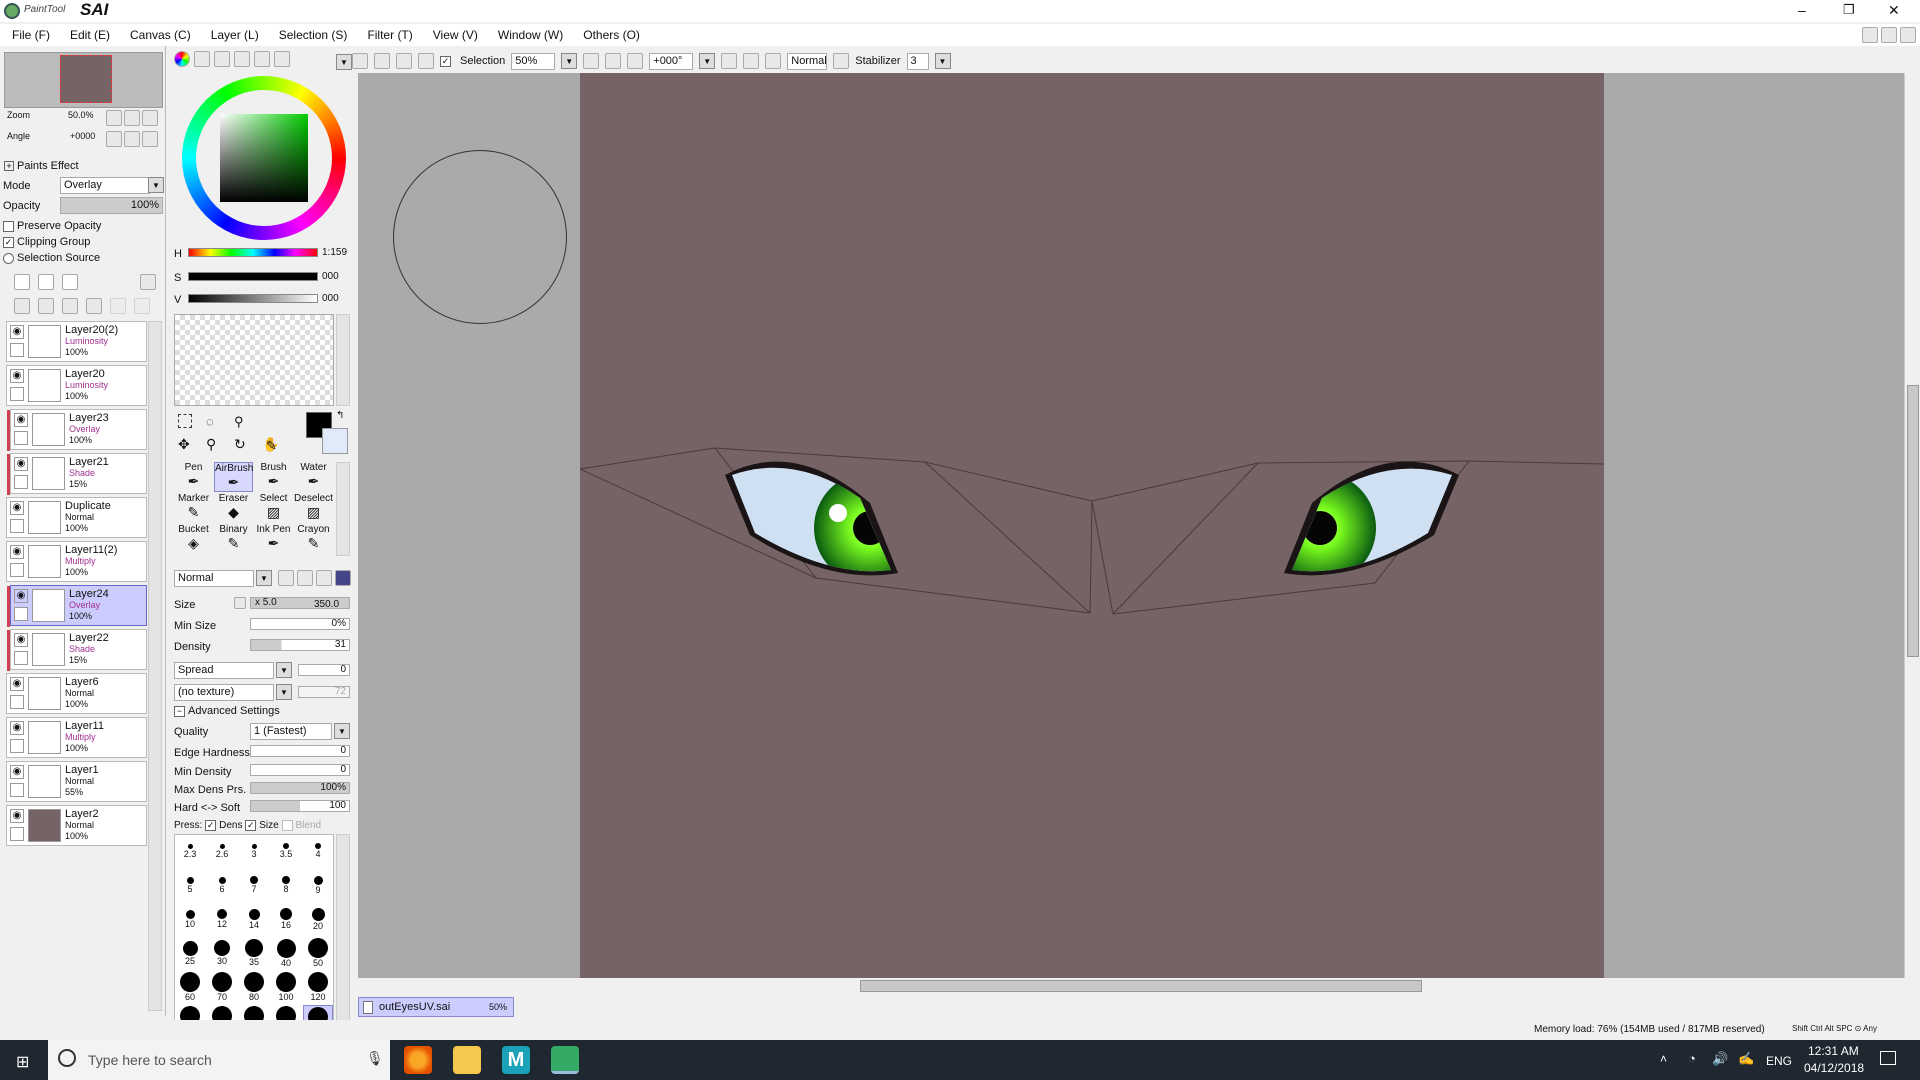 This screenshot has height=1080, width=1920. What do you see at coordinates (1779, 1061) in the screenshot?
I see `language-indicator: ENG` at bounding box center [1779, 1061].